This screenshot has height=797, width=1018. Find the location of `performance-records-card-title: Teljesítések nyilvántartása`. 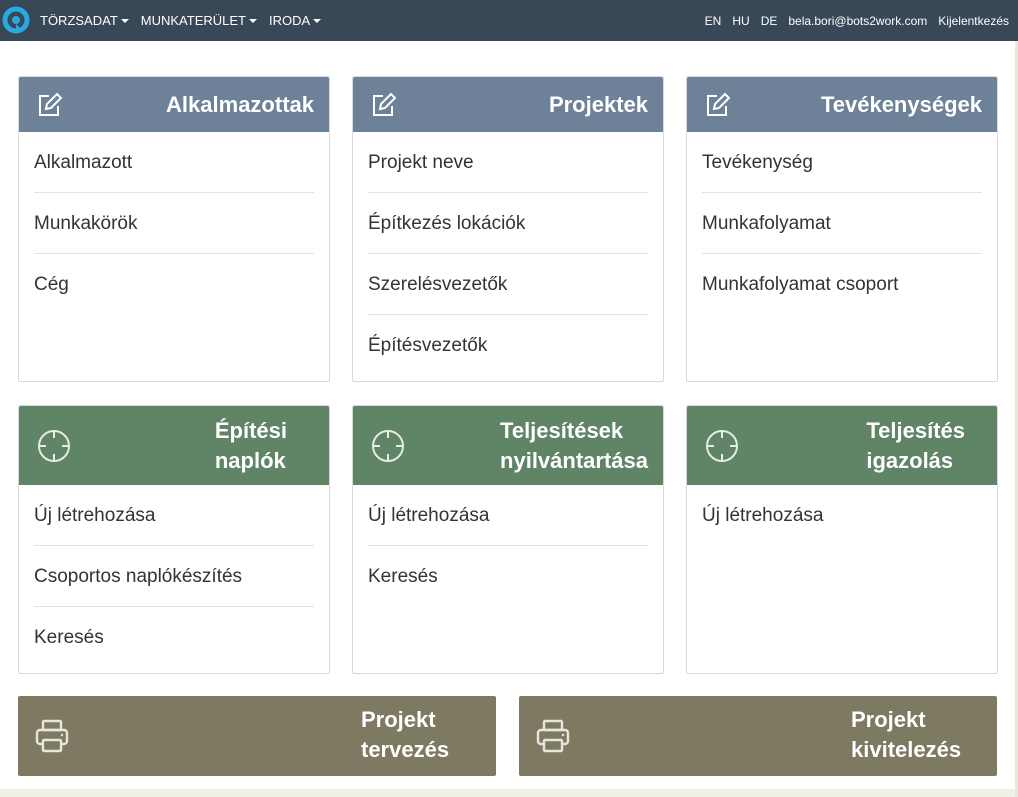

performance-records-card-title: Teljesítések nyilvántartása is located at coordinates (574, 446).